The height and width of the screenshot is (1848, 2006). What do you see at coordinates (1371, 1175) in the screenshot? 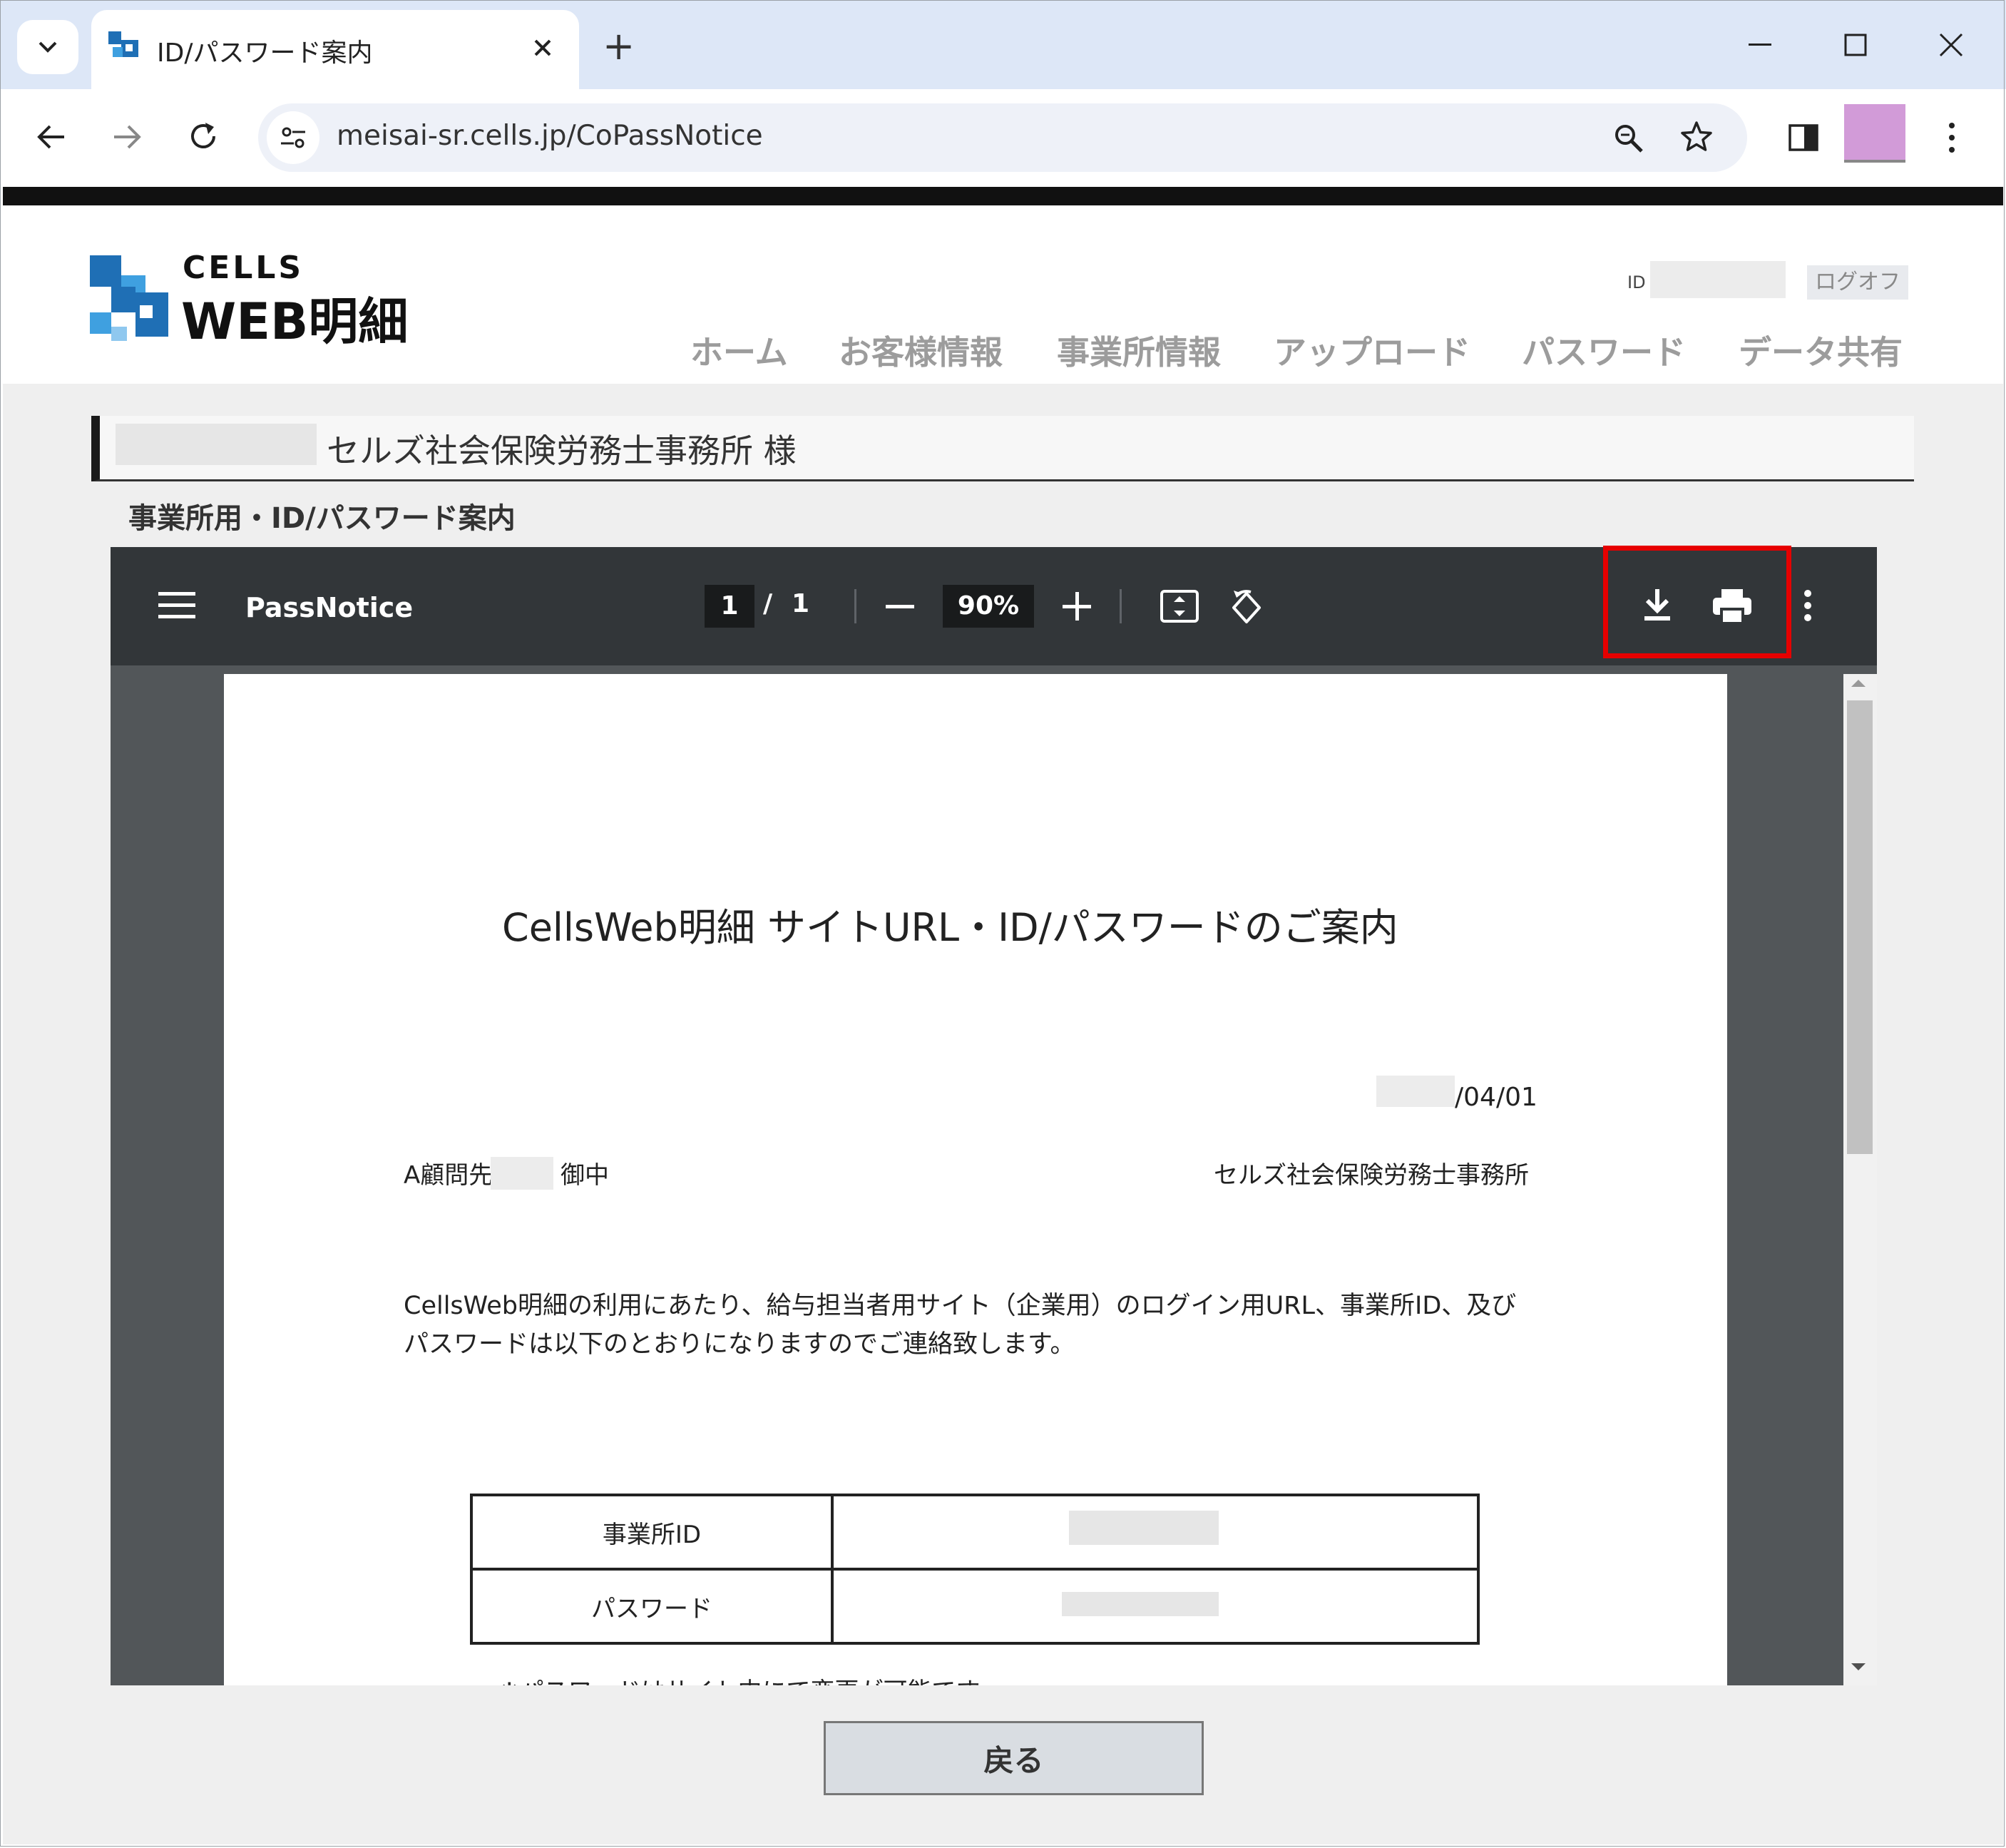
I see `pdf-sender: セルズ社会保険労務士事務所` at bounding box center [1371, 1175].